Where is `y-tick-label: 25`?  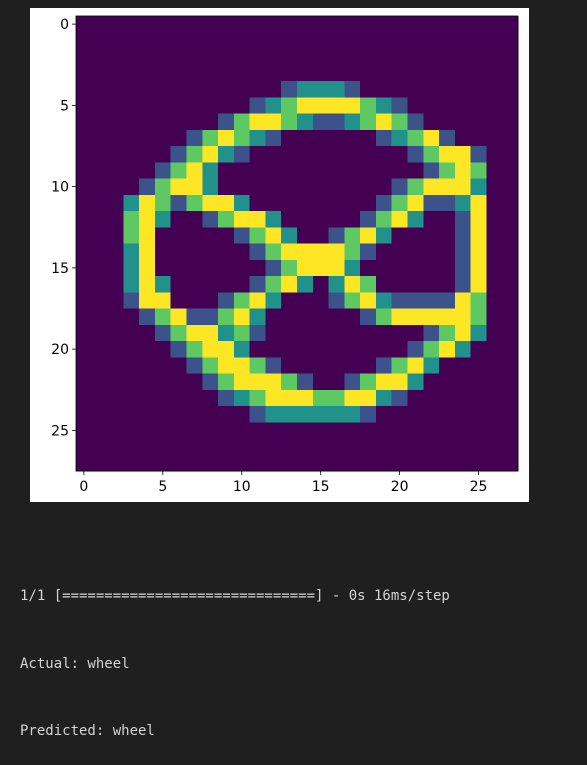
y-tick-label: 25 is located at coordinates (60, 431).